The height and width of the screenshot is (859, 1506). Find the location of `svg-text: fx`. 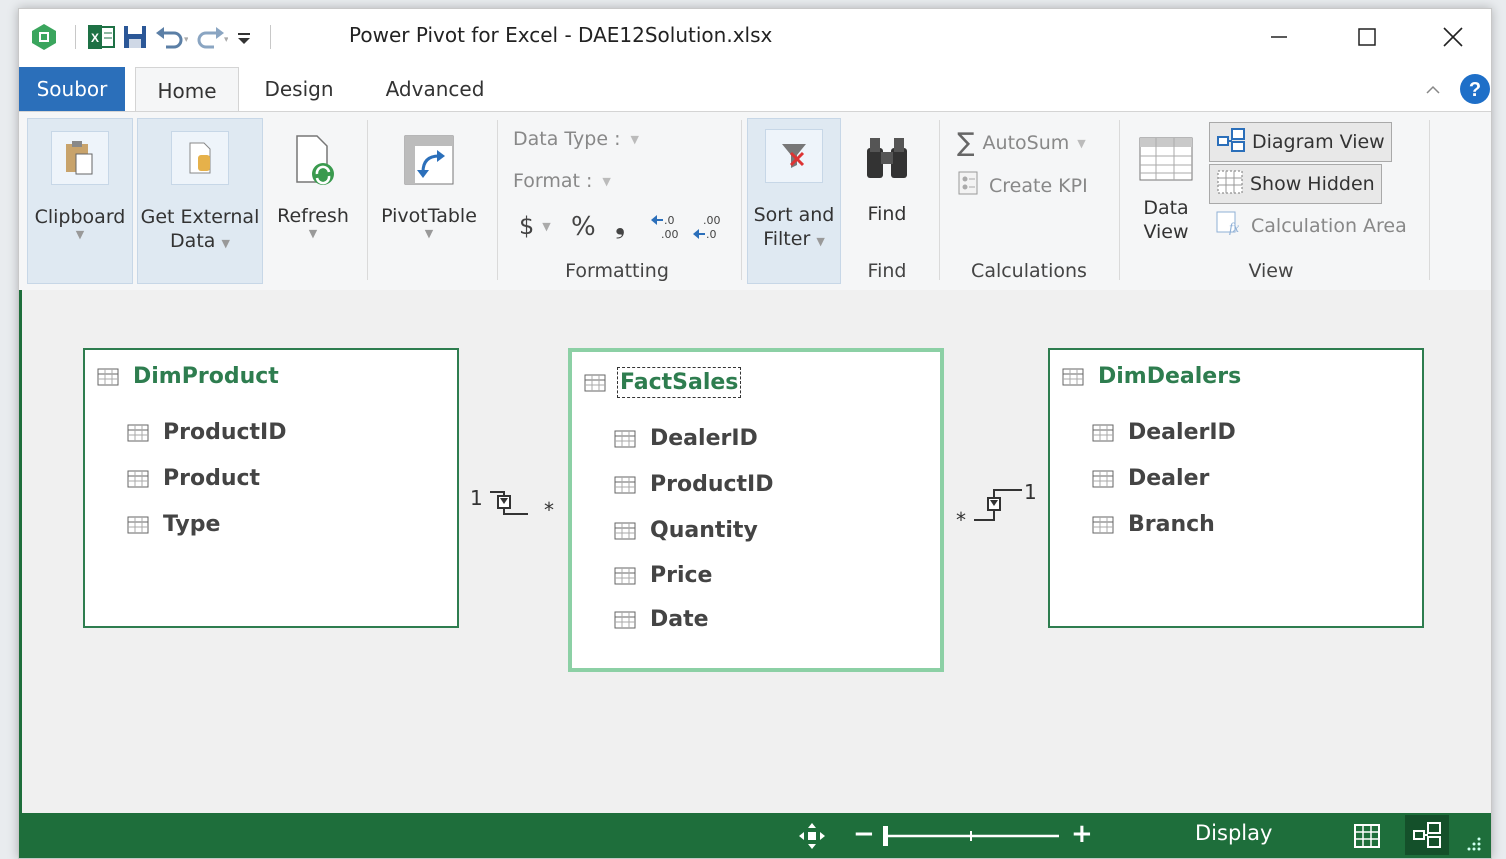

svg-text: fx is located at coordinates (1234, 228).